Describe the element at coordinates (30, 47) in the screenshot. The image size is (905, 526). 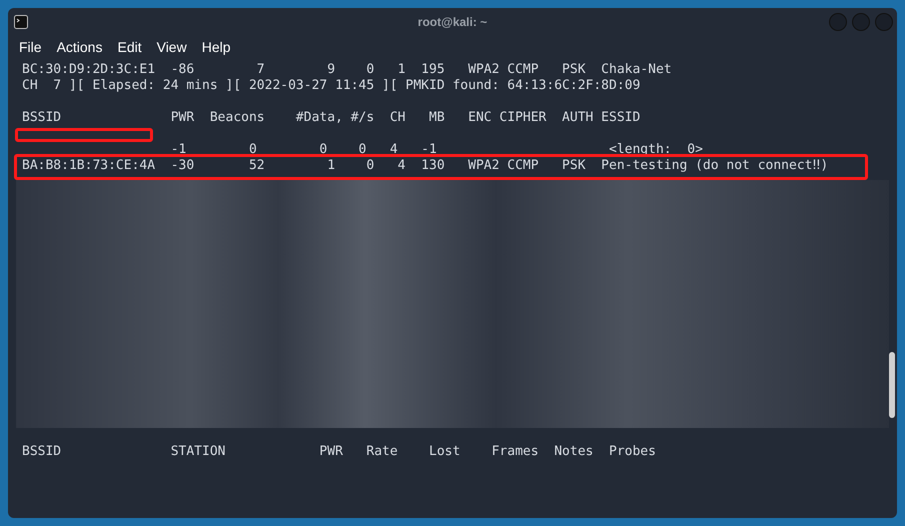
I see `menu-item: File` at that location.